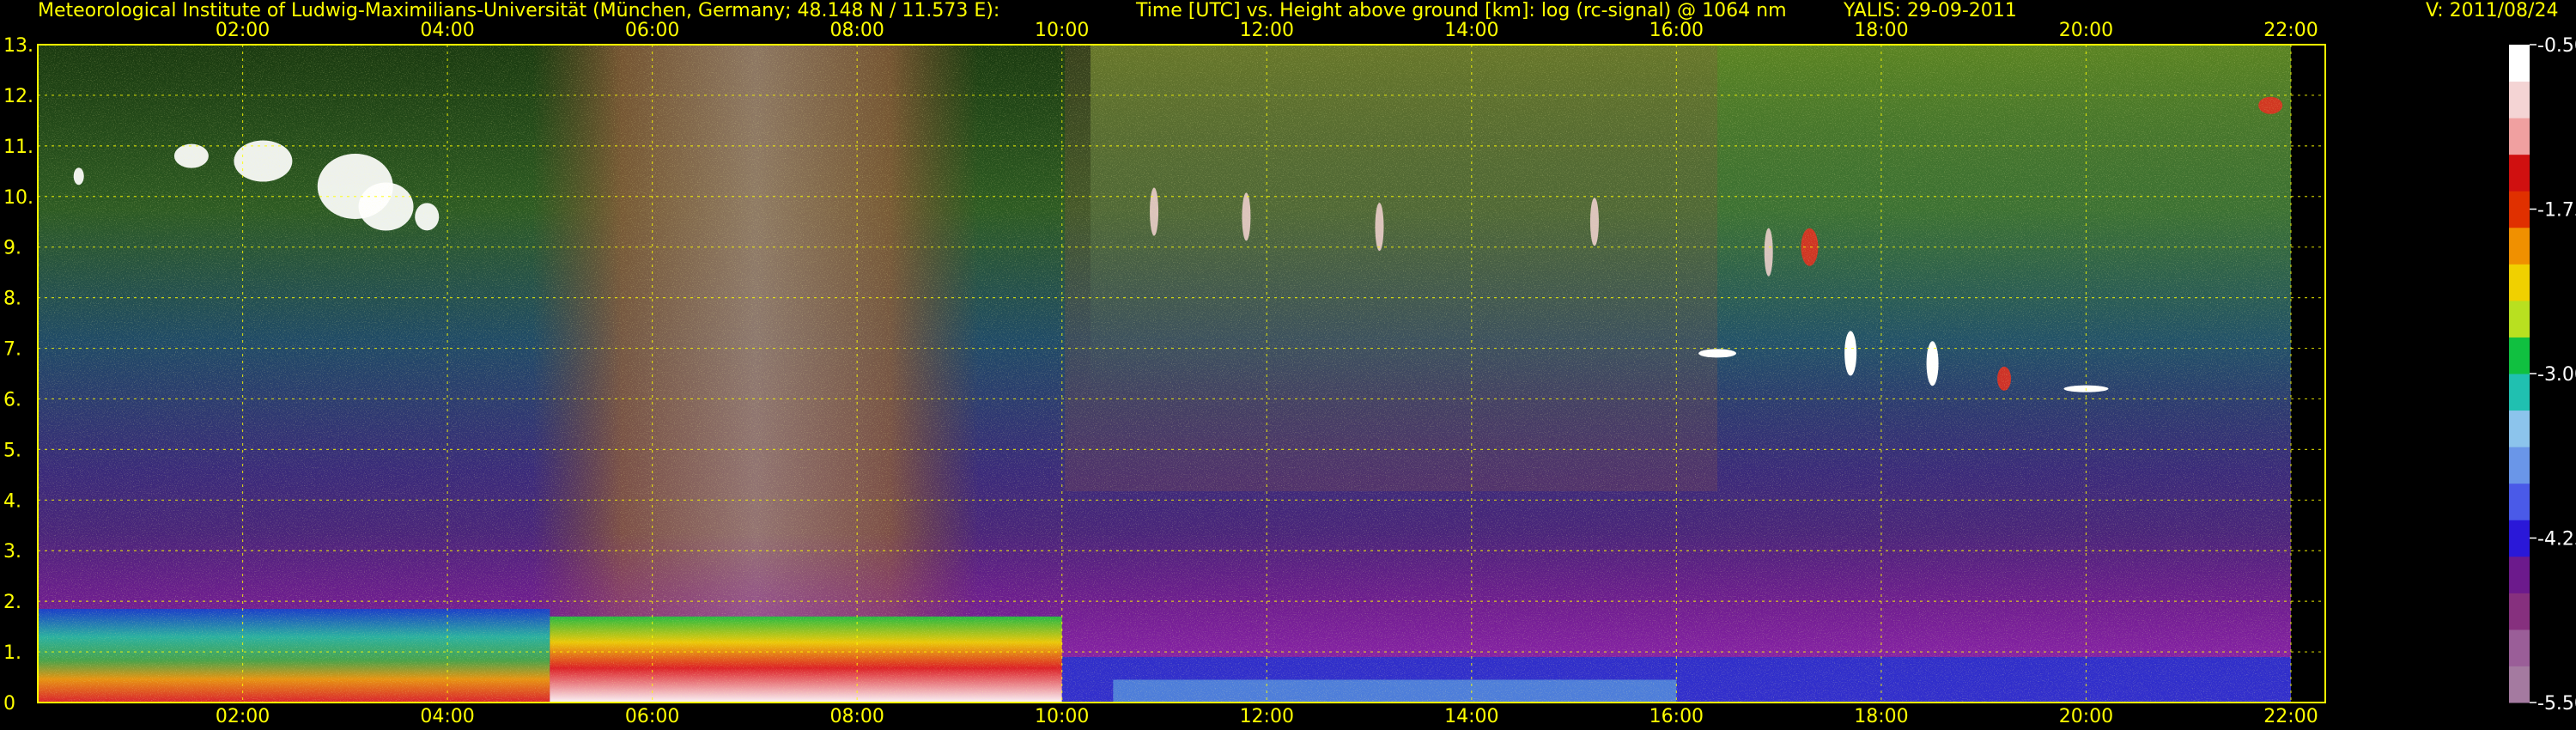 The width and height of the screenshot is (2576, 730). I want to click on x-tick-label-top: 04:00, so click(447, 30).